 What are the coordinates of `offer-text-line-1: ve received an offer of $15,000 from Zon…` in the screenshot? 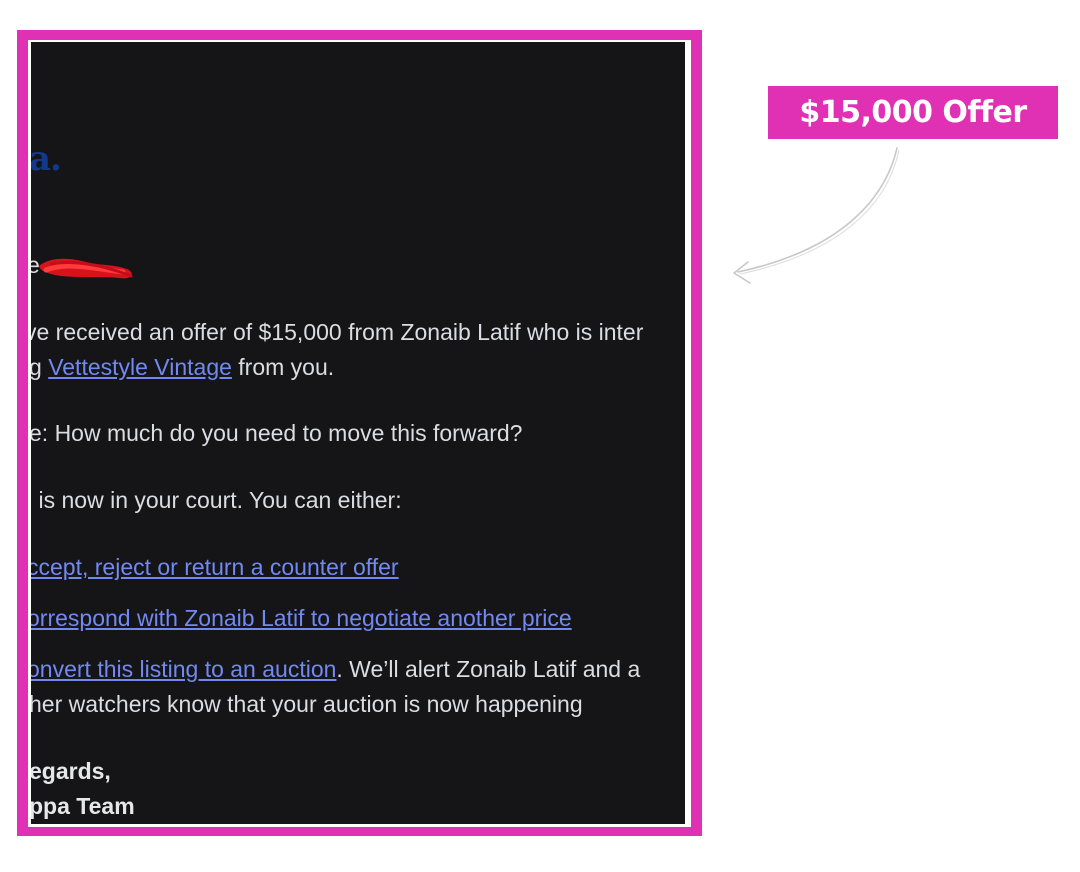 It's located at (337, 332).